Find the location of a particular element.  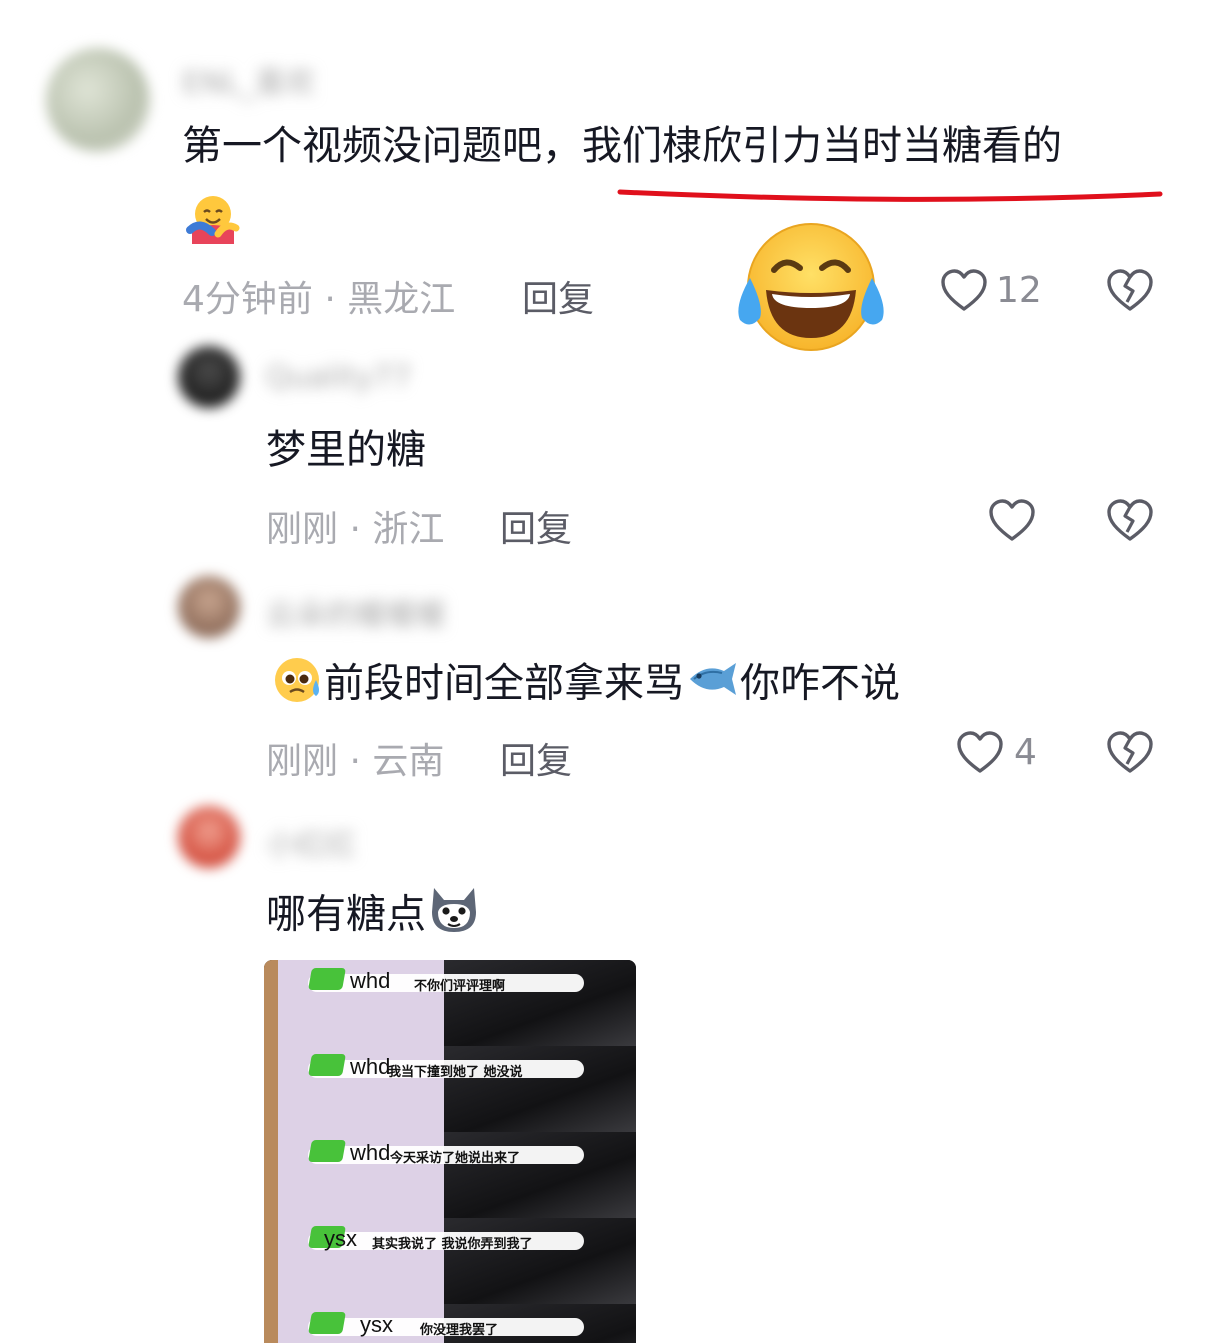

comment-meta: 刚刚 · 云南 is located at coordinates (355, 758).